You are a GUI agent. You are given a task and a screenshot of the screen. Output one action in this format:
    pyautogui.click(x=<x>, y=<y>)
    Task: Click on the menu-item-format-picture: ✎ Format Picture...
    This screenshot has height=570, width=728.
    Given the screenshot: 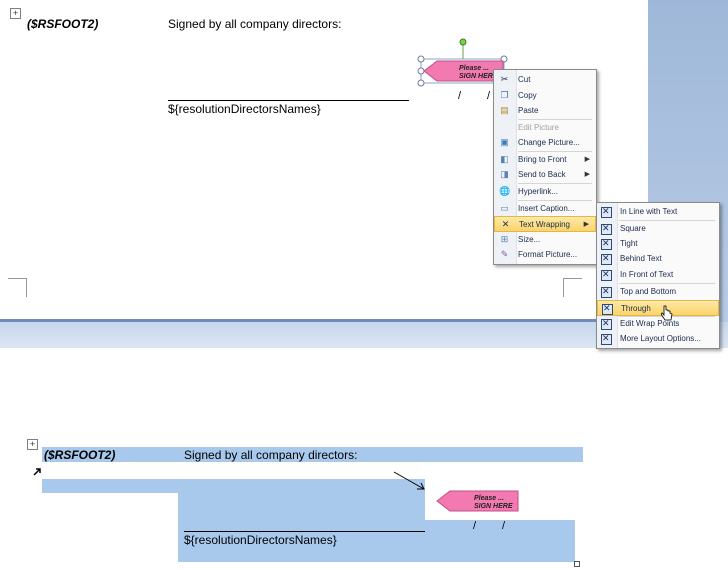 What is the action you would take?
    pyautogui.click(x=545, y=255)
    